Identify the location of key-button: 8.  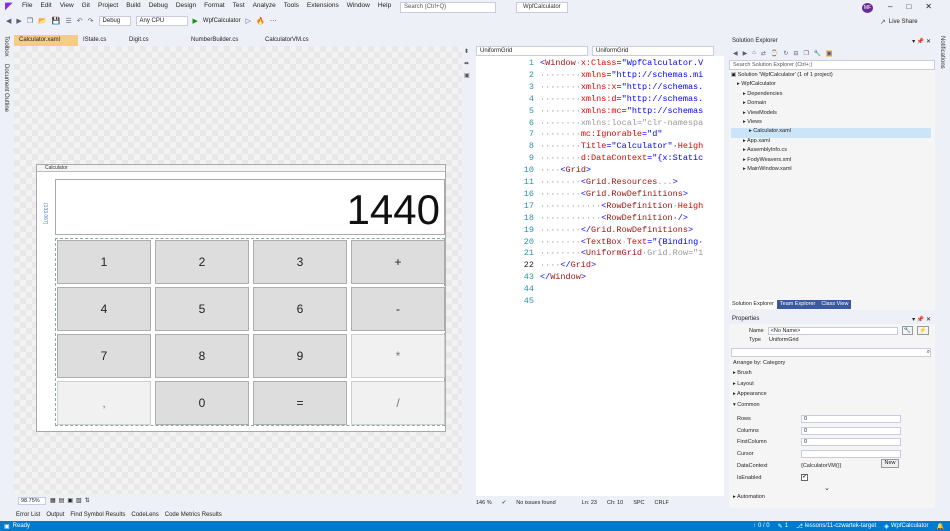
(202, 356).